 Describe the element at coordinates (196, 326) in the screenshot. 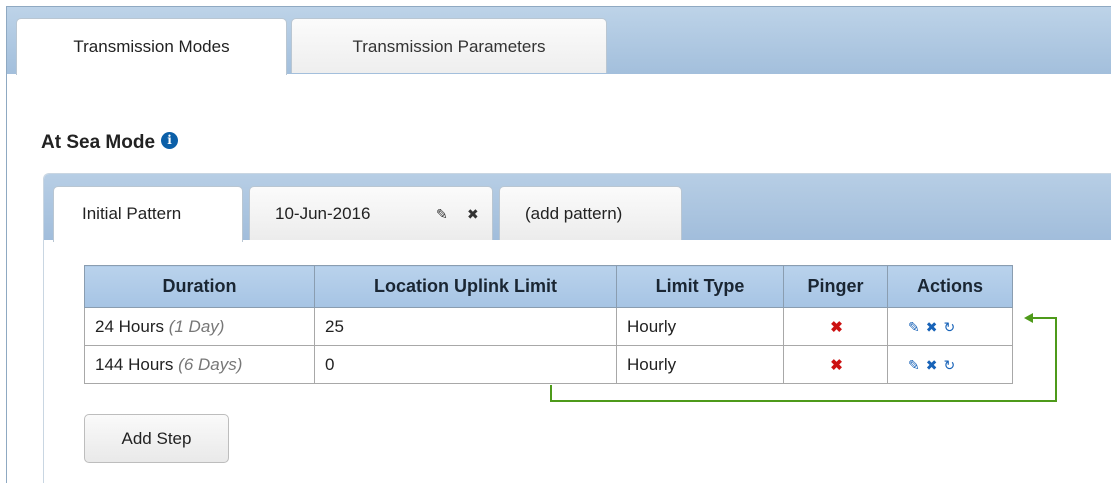

I see `duration-days: (1 Day)` at that location.